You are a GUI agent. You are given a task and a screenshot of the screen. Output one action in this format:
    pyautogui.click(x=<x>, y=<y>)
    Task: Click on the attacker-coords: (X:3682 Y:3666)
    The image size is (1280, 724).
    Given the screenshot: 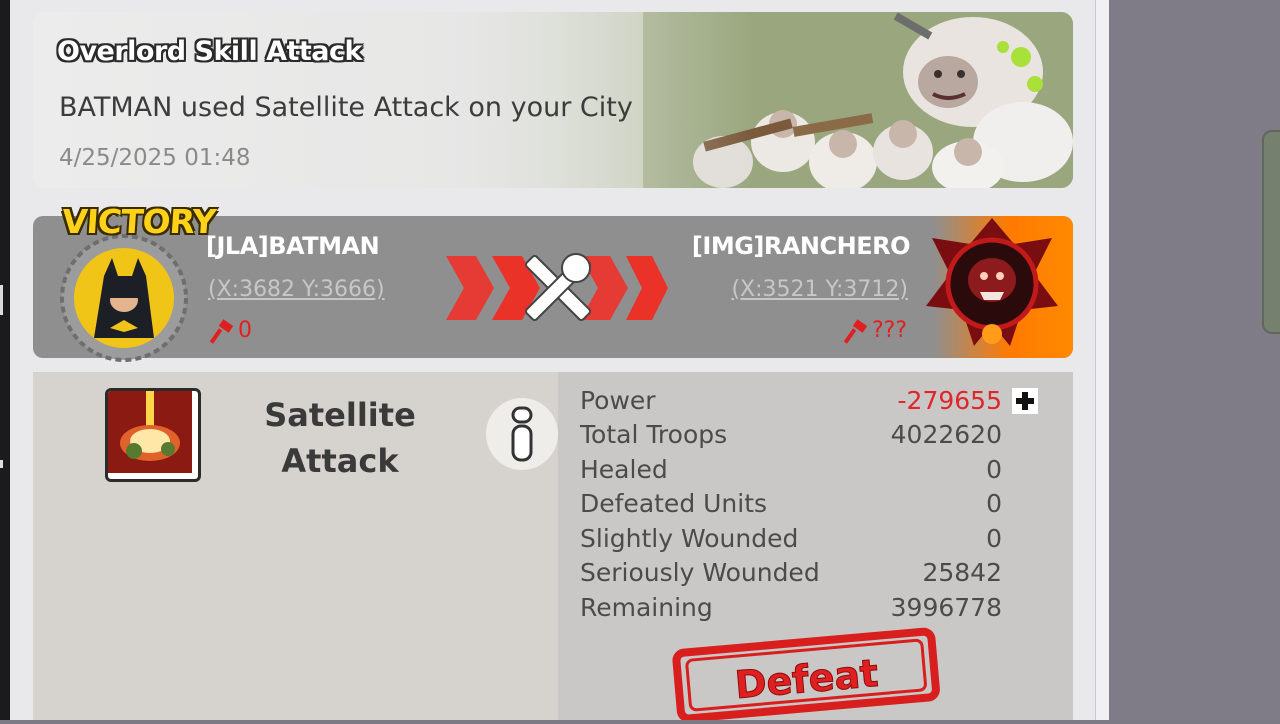 What is the action you would take?
    pyautogui.click(x=296, y=289)
    